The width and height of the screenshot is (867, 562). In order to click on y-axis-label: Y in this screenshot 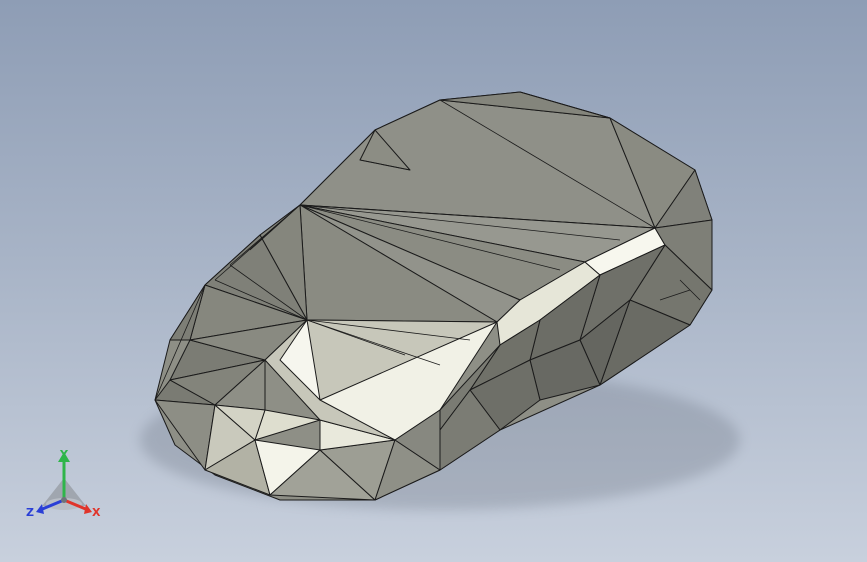, I will do `click(64, 454)`.